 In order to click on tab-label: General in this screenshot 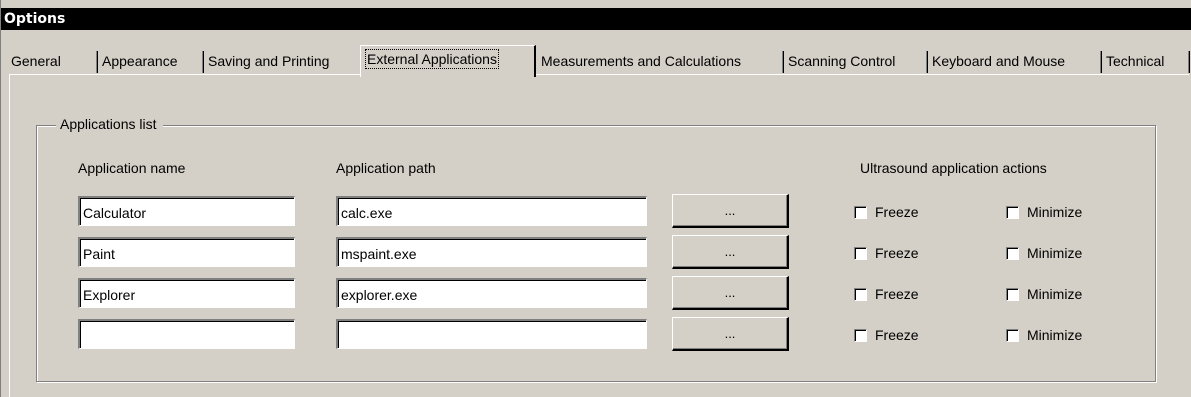, I will do `click(36, 61)`.